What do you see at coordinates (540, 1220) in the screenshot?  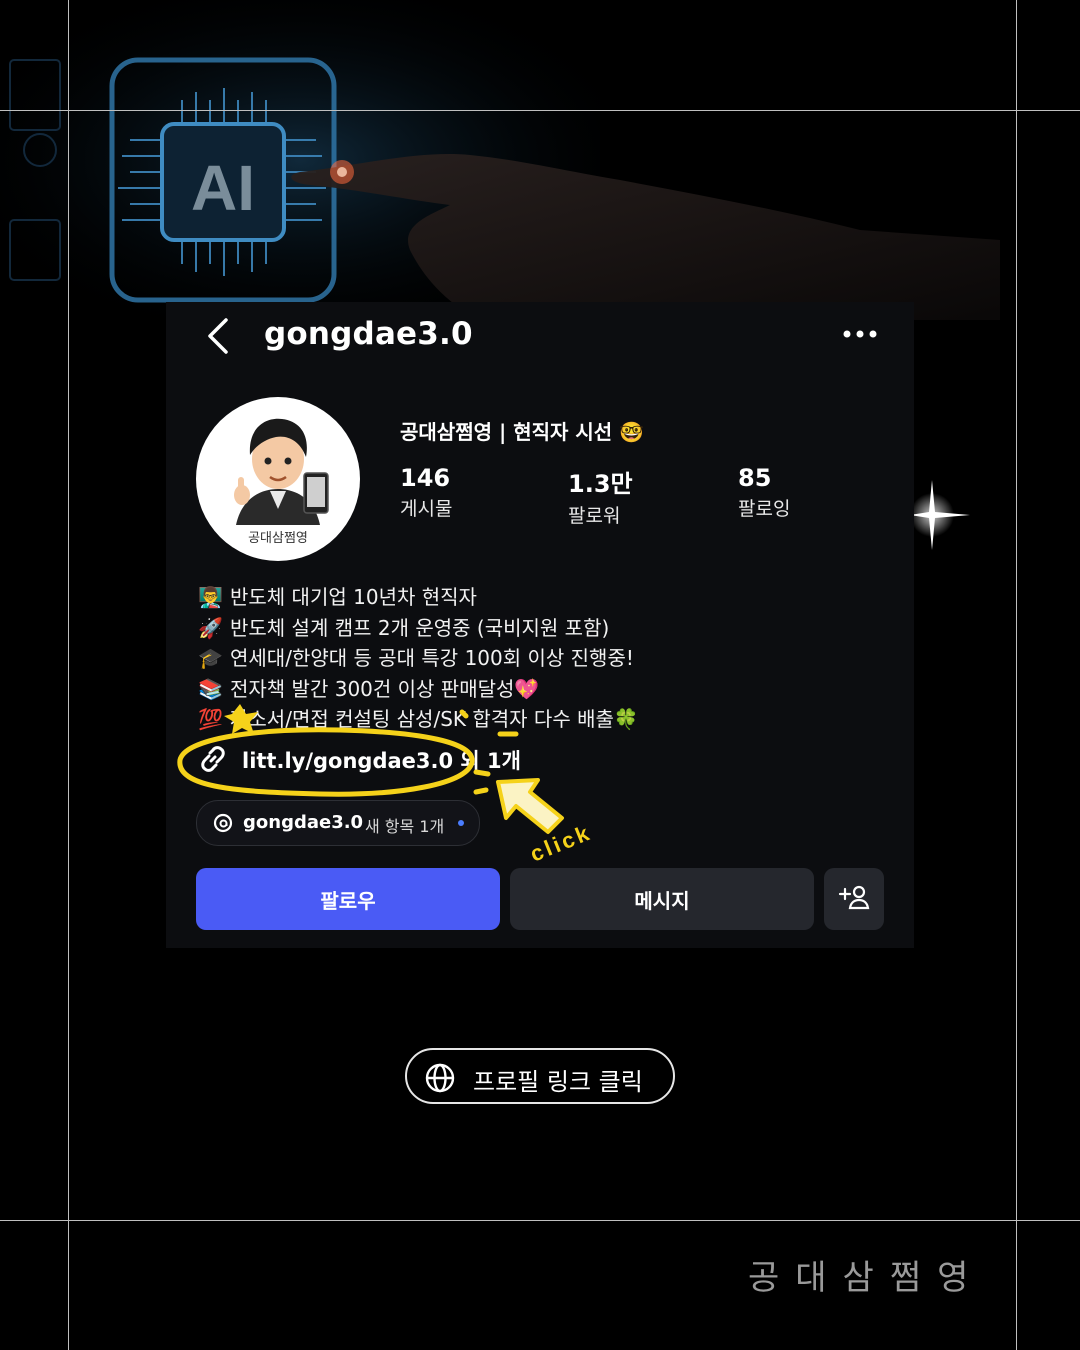 I see `frame-line-bottom` at bounding box center [540, 1220].